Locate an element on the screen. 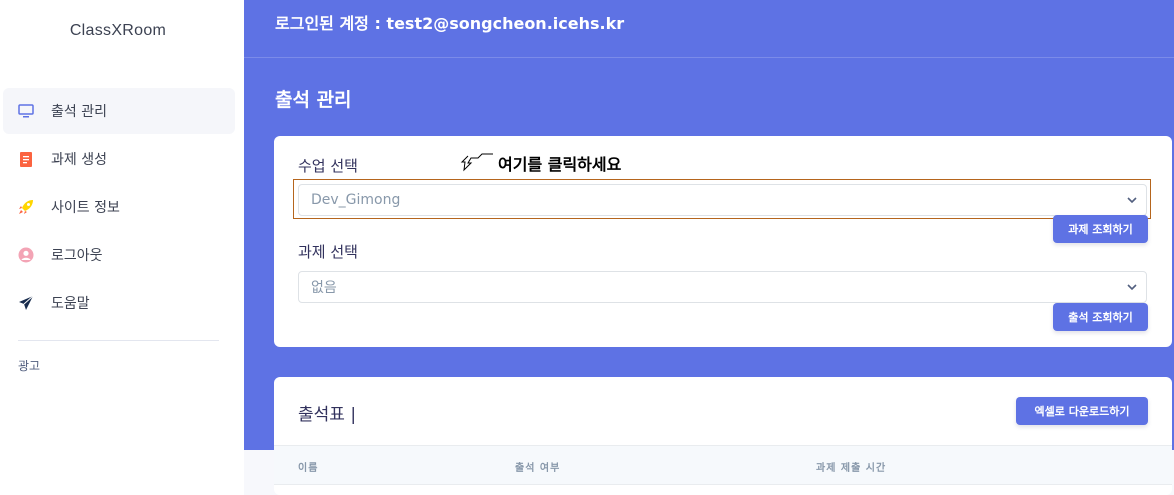 The width and height of the screenshot is (1174, 495). account-info: 로그인된 계정 : test2@songcheon.icehs.kr is located at coordinates (450, 23).